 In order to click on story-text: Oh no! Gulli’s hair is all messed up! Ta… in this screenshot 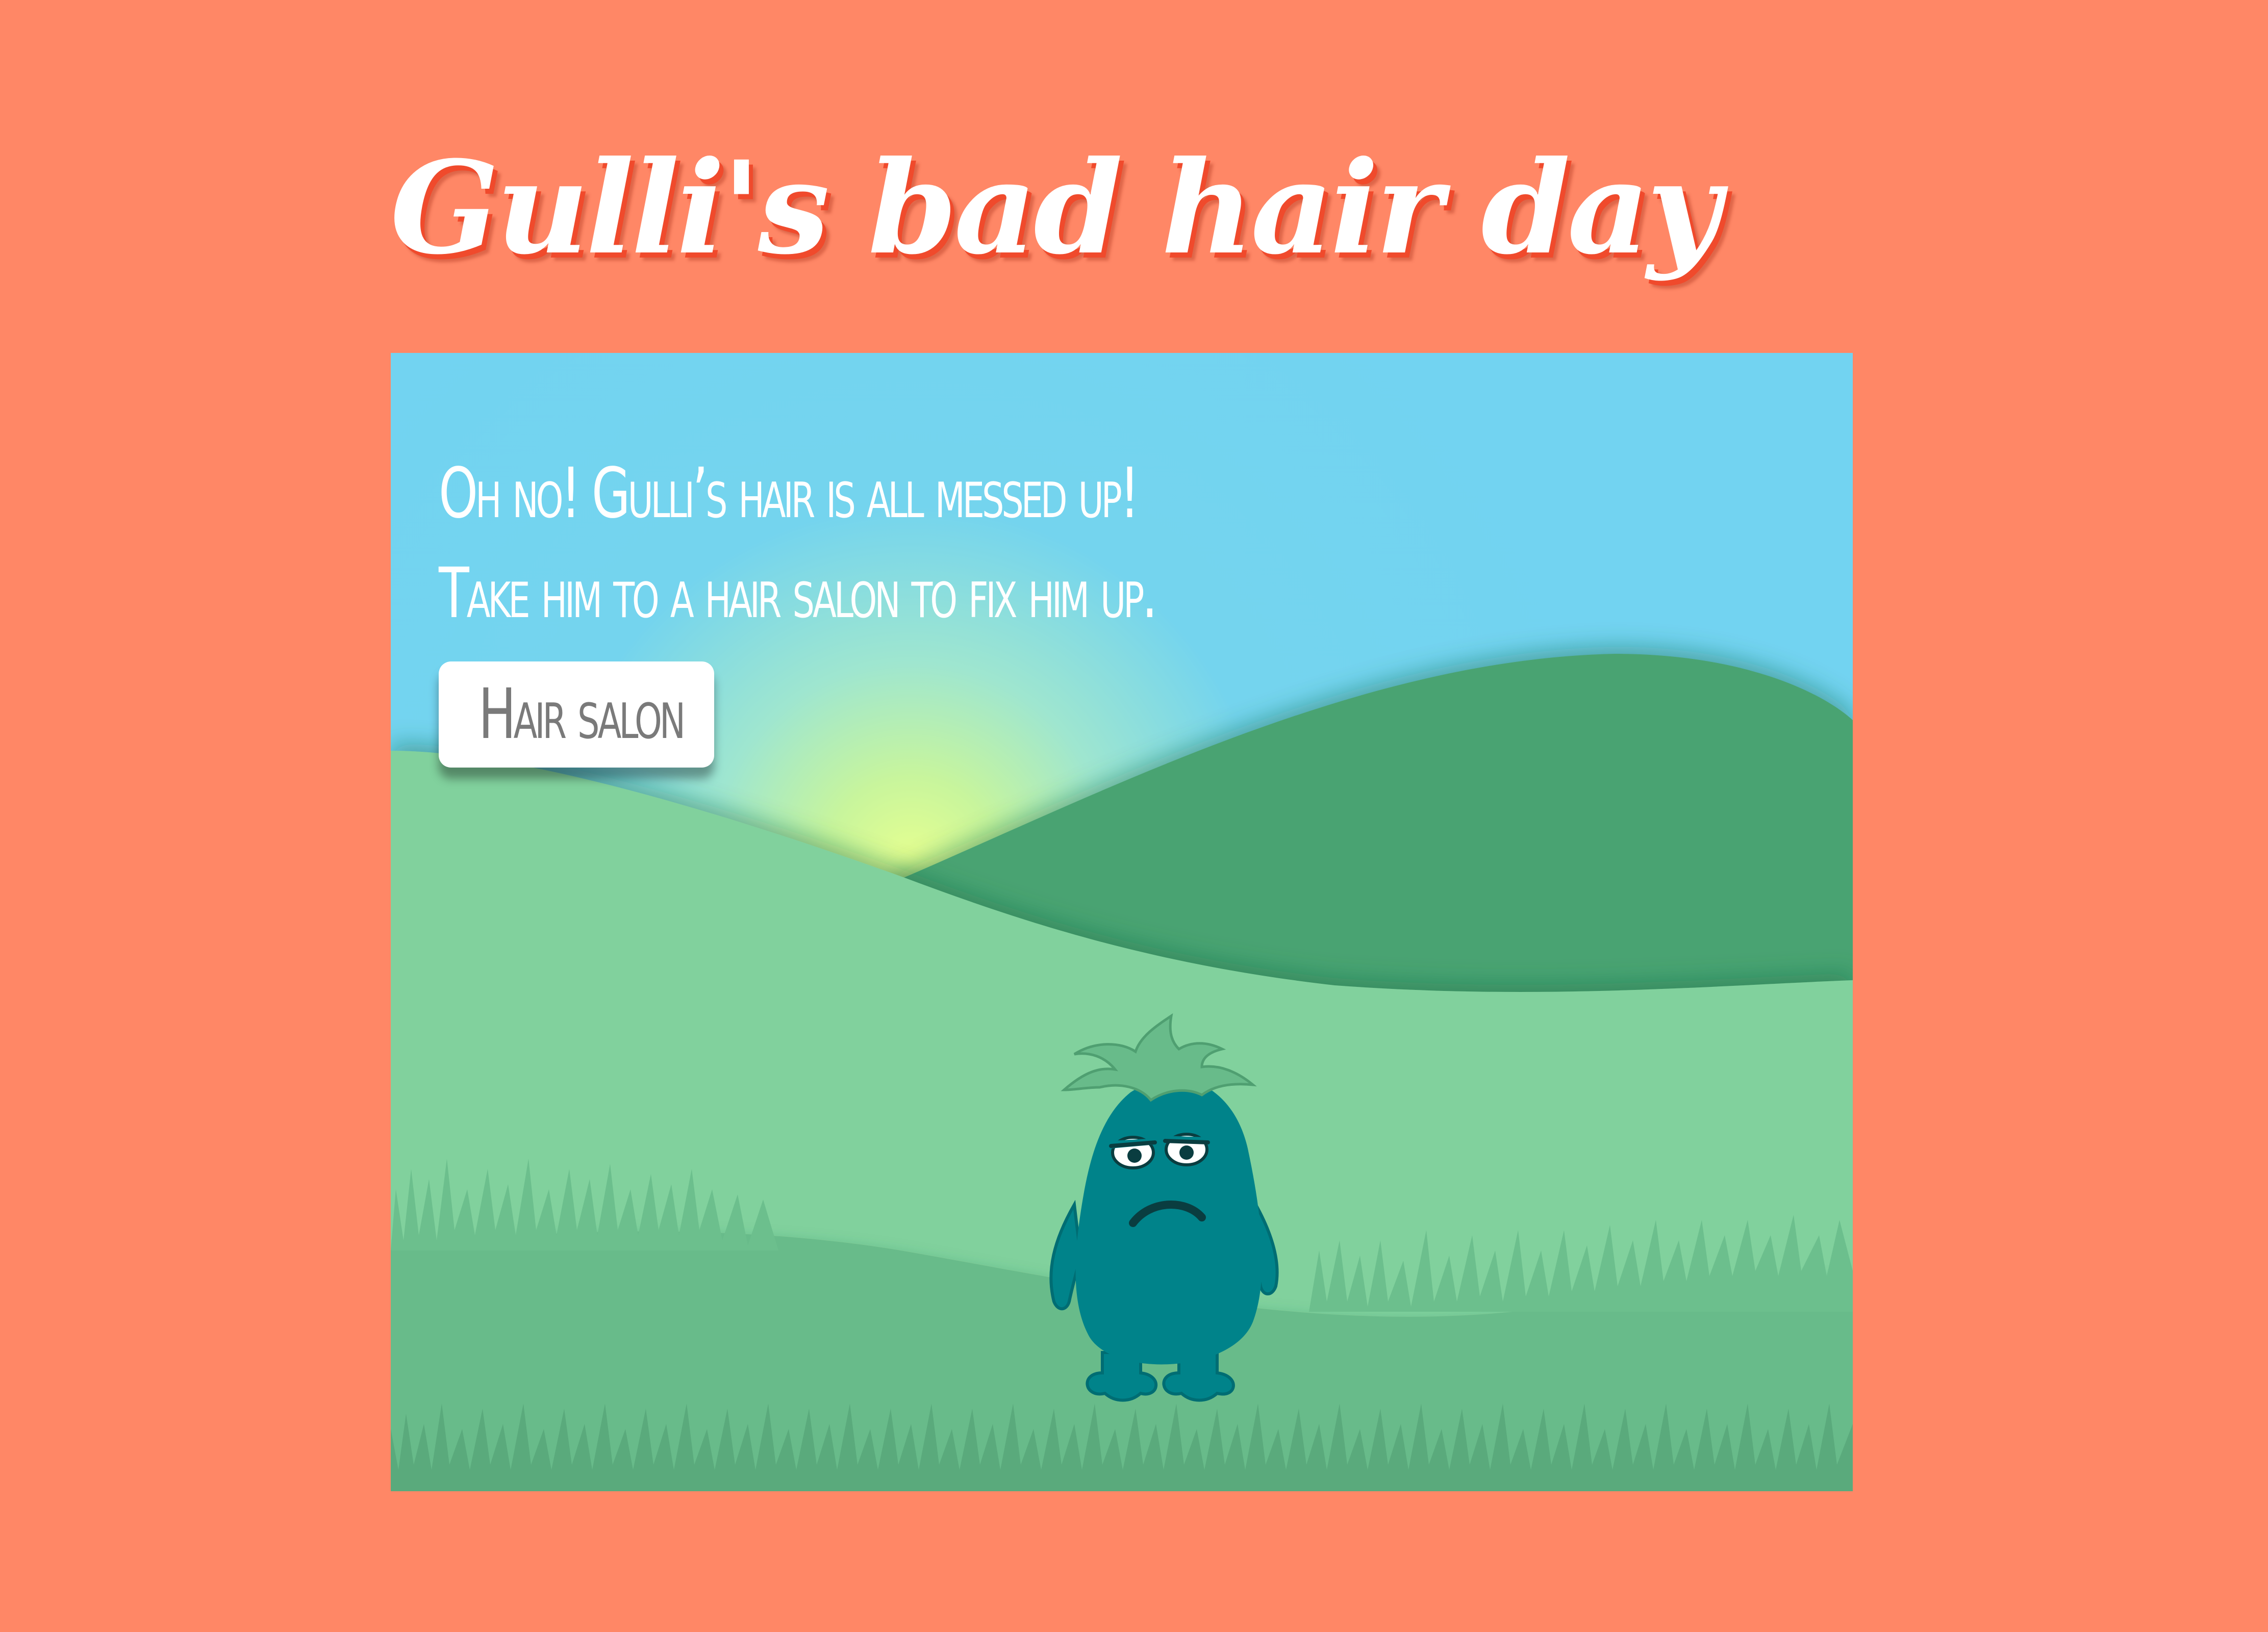, I will do `click(798, 544)`.